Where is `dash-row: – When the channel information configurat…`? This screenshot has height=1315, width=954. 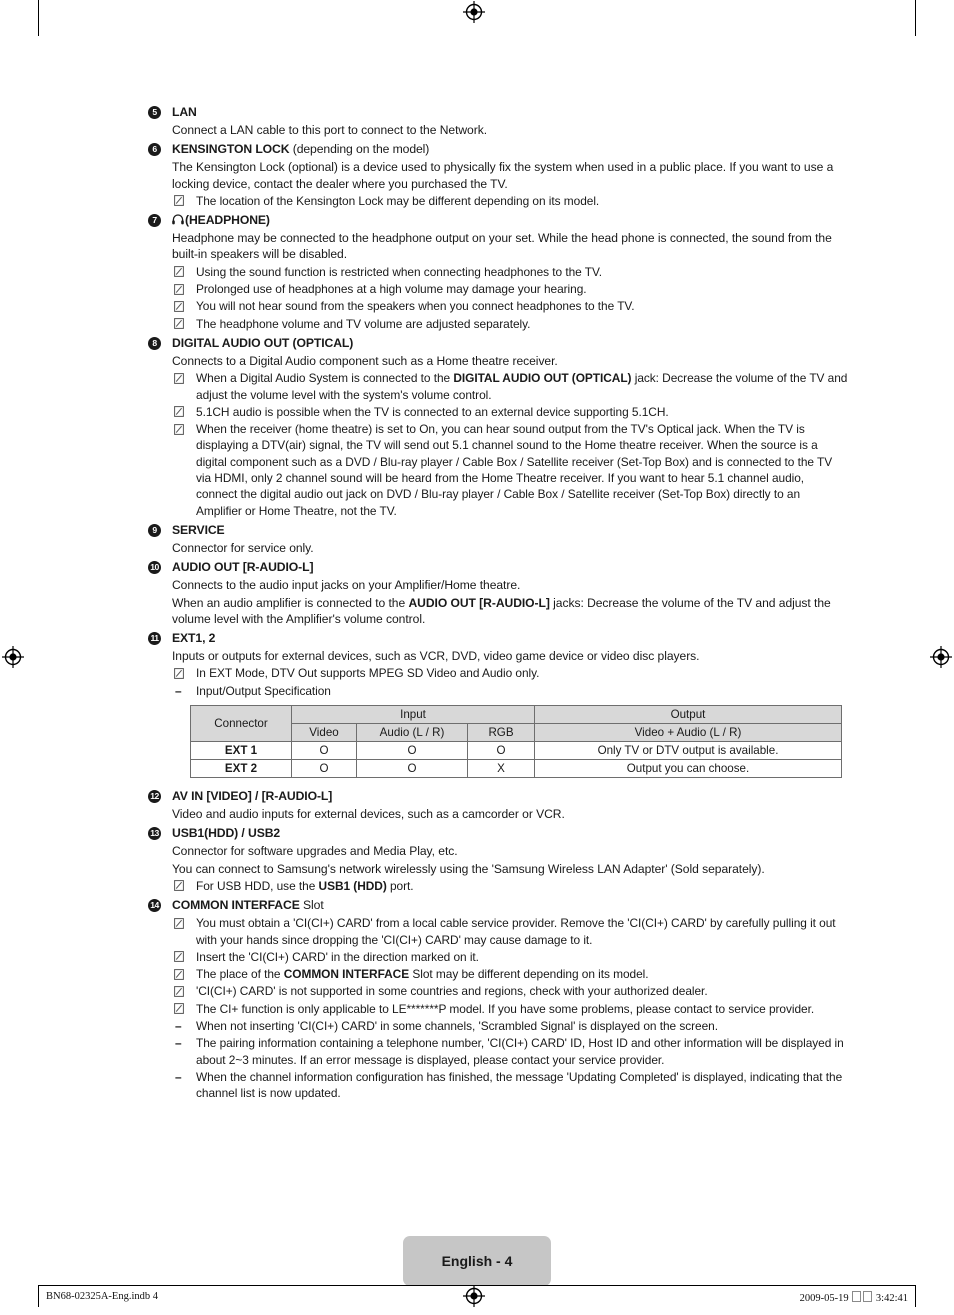
dash-row: – When the channel information configurat… is located at coordinates (509, 1085).